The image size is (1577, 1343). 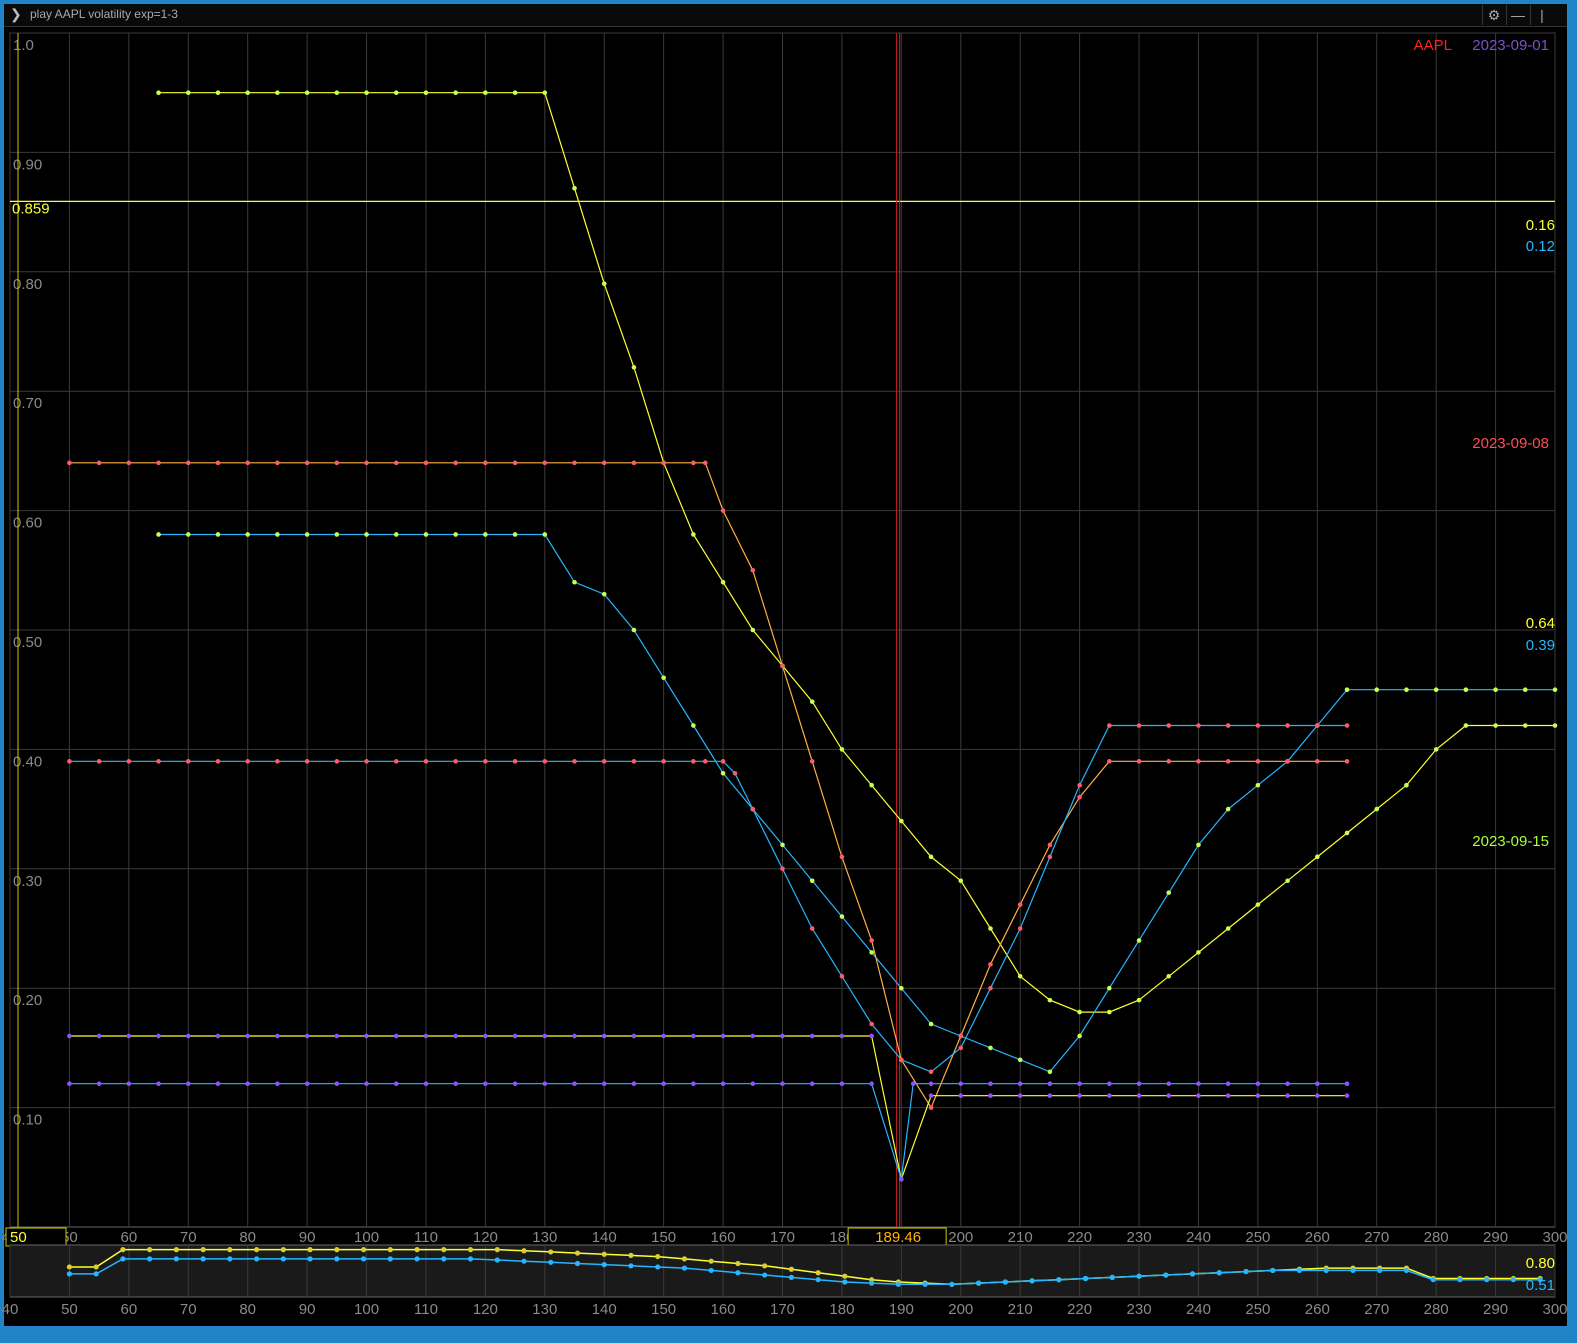 What do you see at coordinates (604, 1237) in the screenshot?
I see `x-tick-label: 140` at bounding box center [604, 1237].